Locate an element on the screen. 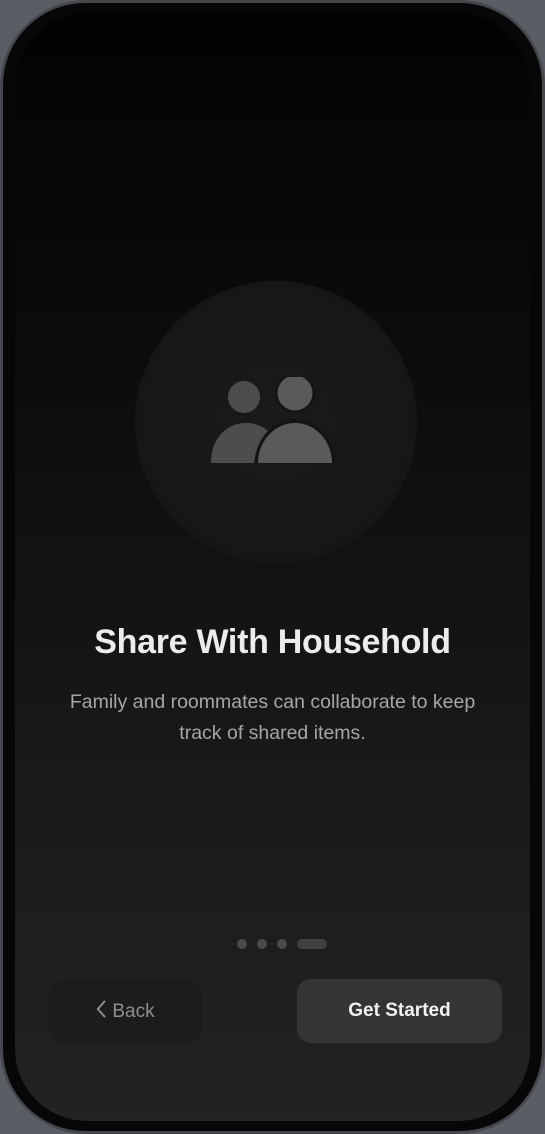 Image resolution: width=545 pixels, height=1134 pixels. two-people-icon is located at coordinates (273, 420).